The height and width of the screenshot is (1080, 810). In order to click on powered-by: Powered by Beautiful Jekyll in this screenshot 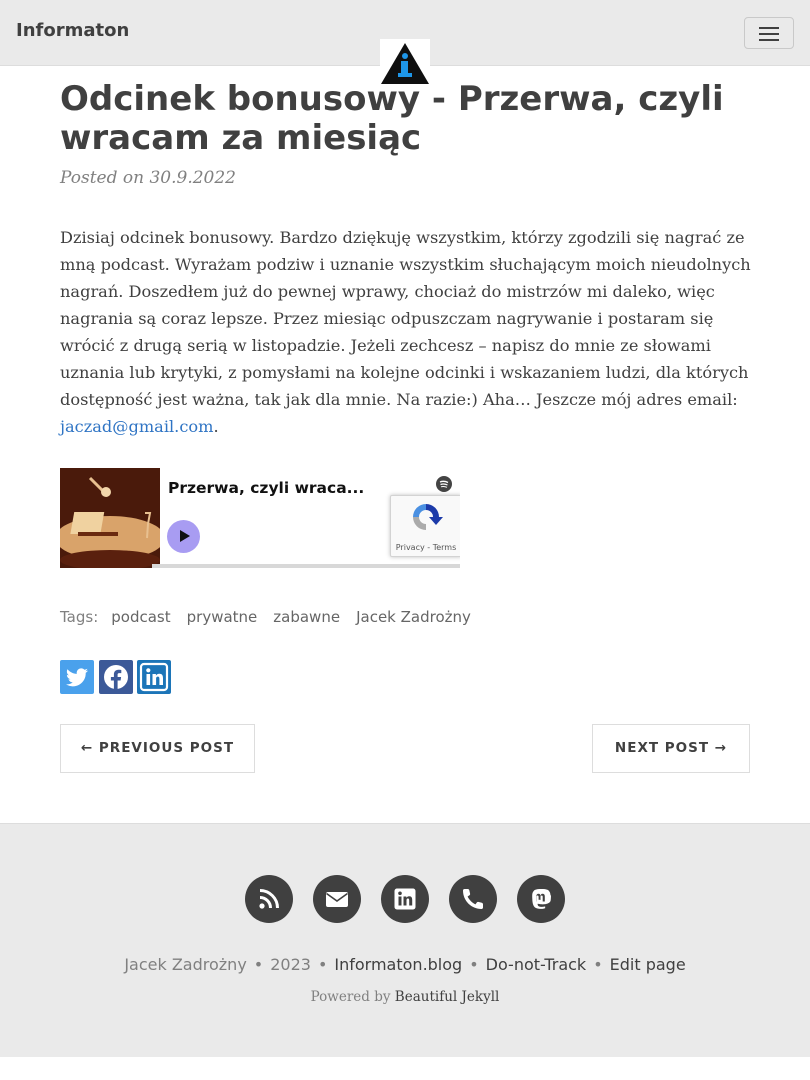, I will do `click(405, 997)`.